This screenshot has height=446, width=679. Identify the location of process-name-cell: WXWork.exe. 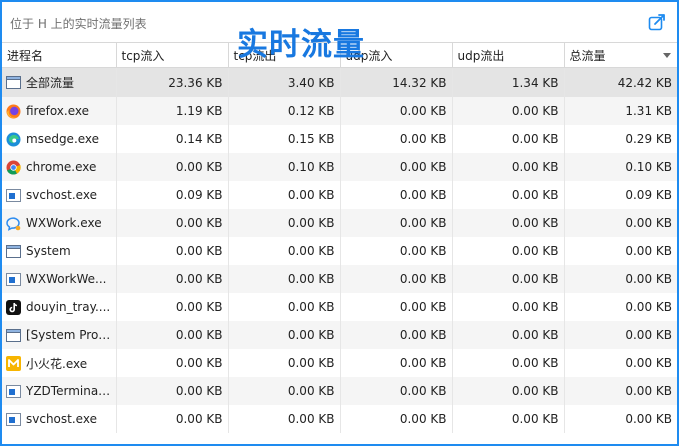
(59, 223).